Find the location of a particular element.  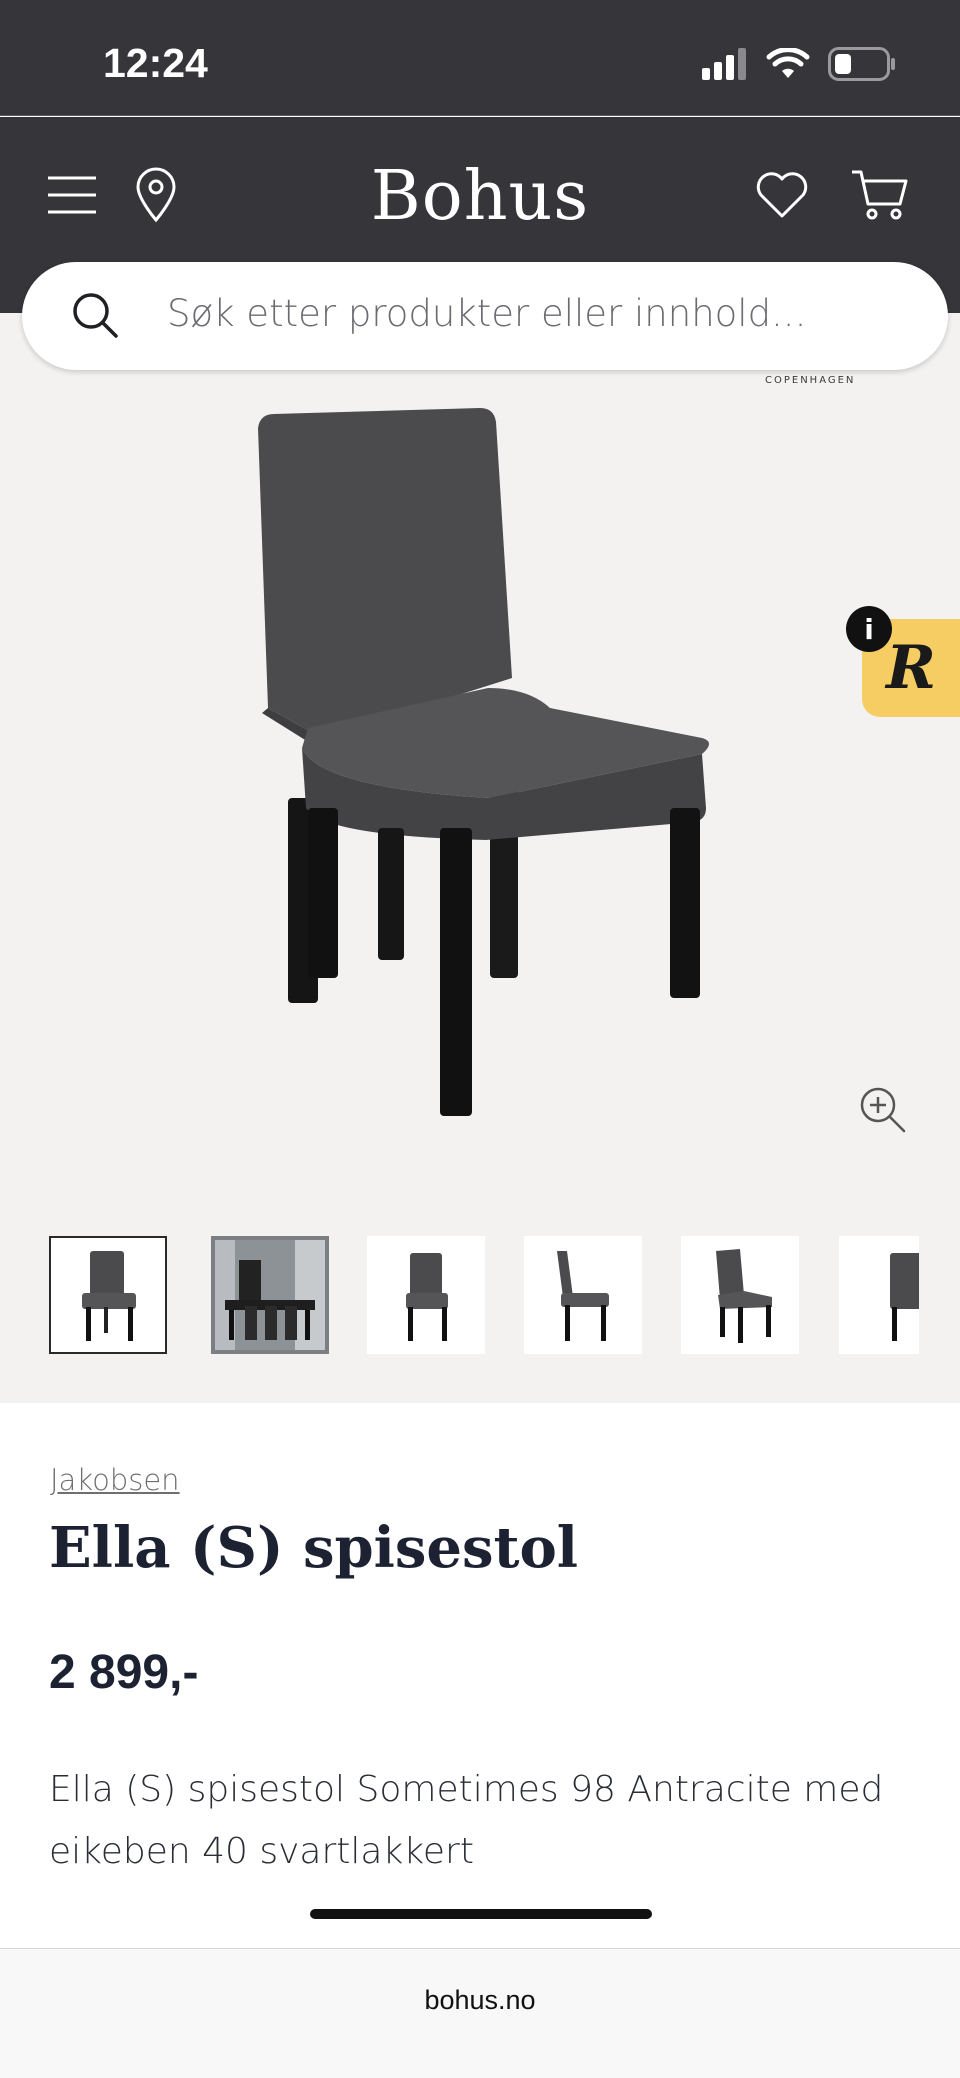

zoom-icon is located at coordinates (883, 1110).